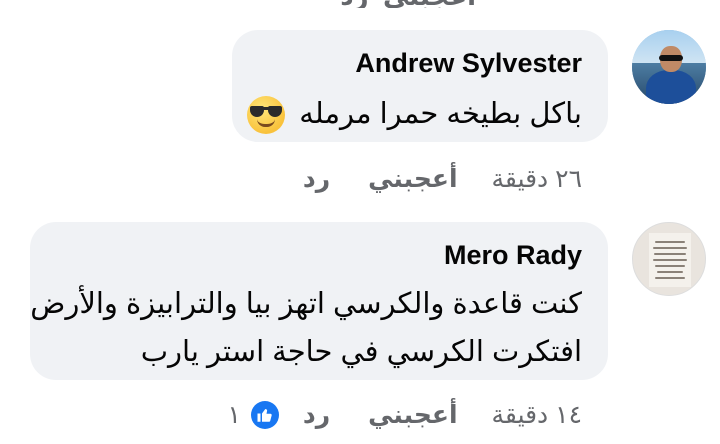  I want to click on previous-comment-actions-cutoff: أعجبني رد, so click(408, 4).